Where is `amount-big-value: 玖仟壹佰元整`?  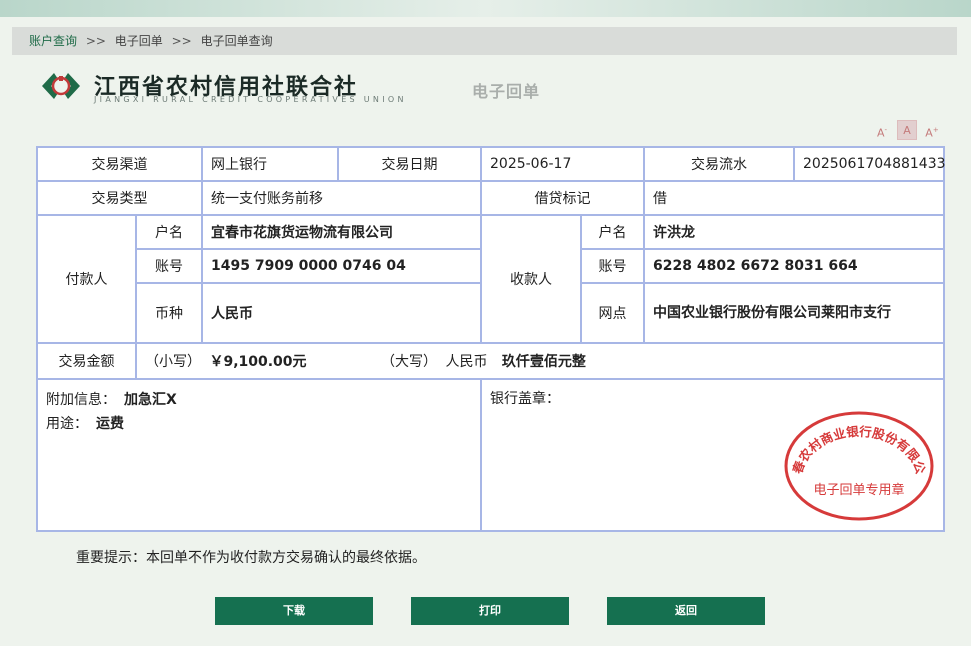 amount-big-value: 玖仟壹佰元整 is located at coordinates (543, 362).